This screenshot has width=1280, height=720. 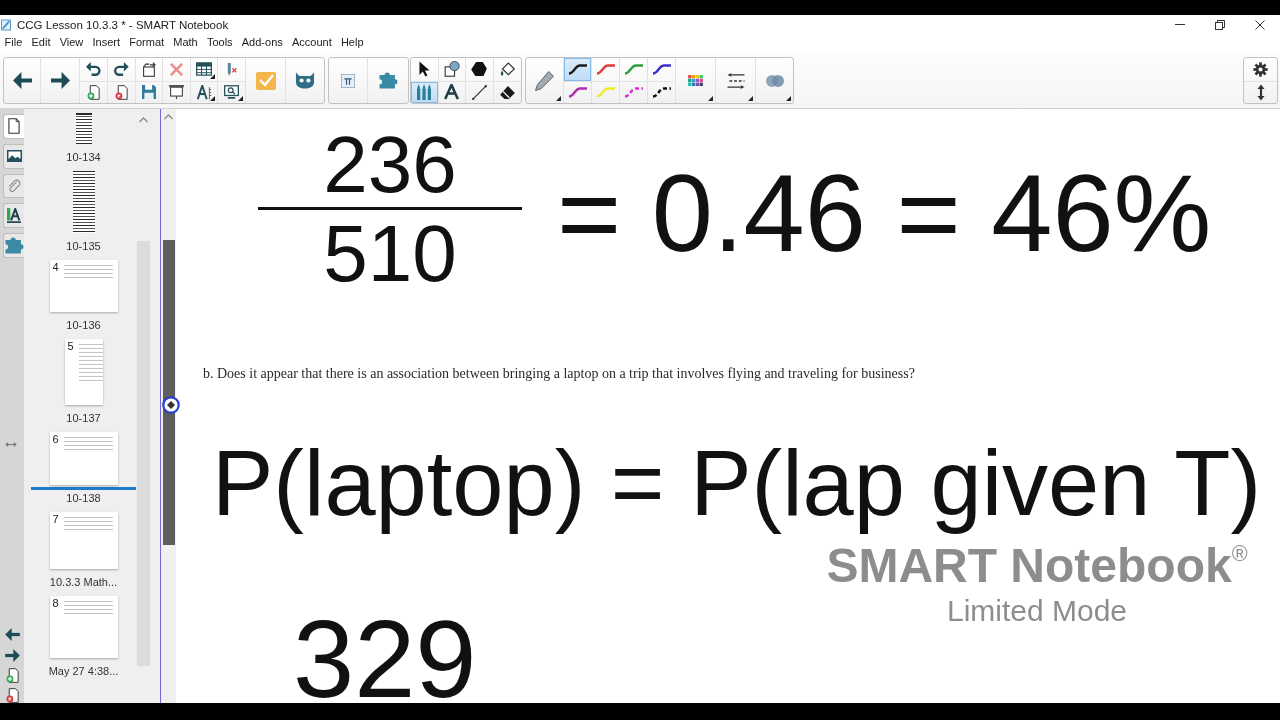 I want to click on menu-item: Tools, so click(x=220, y=42).